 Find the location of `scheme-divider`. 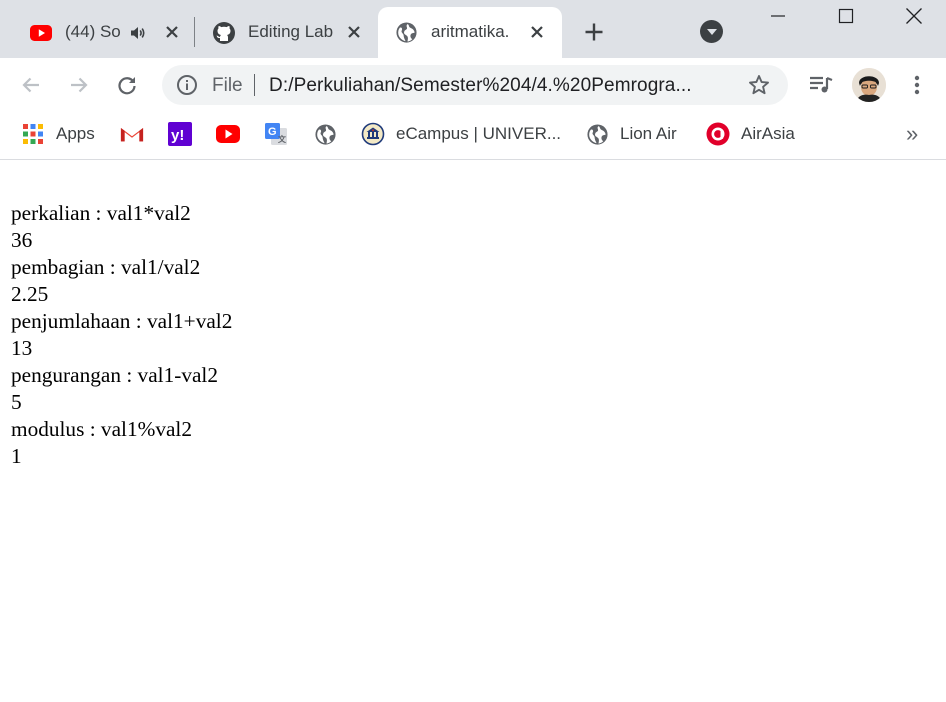

scheme-divider is located at coordinates (254, 85).